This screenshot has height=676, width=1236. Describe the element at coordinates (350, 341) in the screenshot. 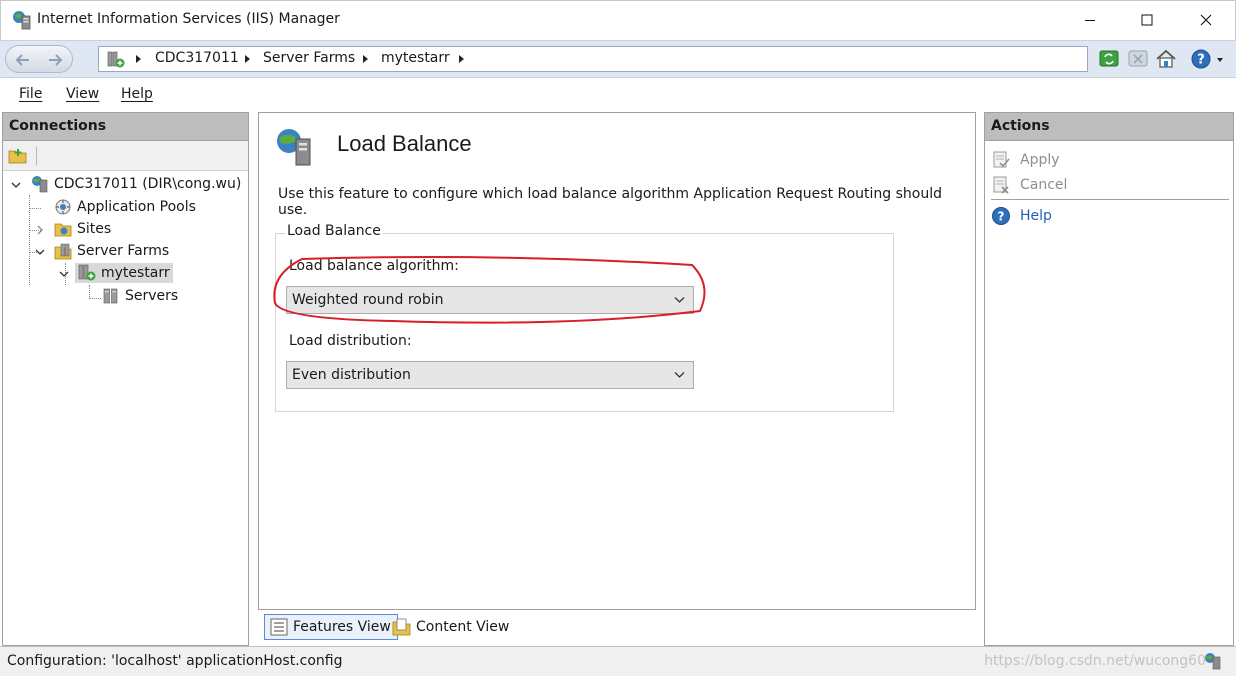

I see `distribution-label: Load distribution:` at that location.